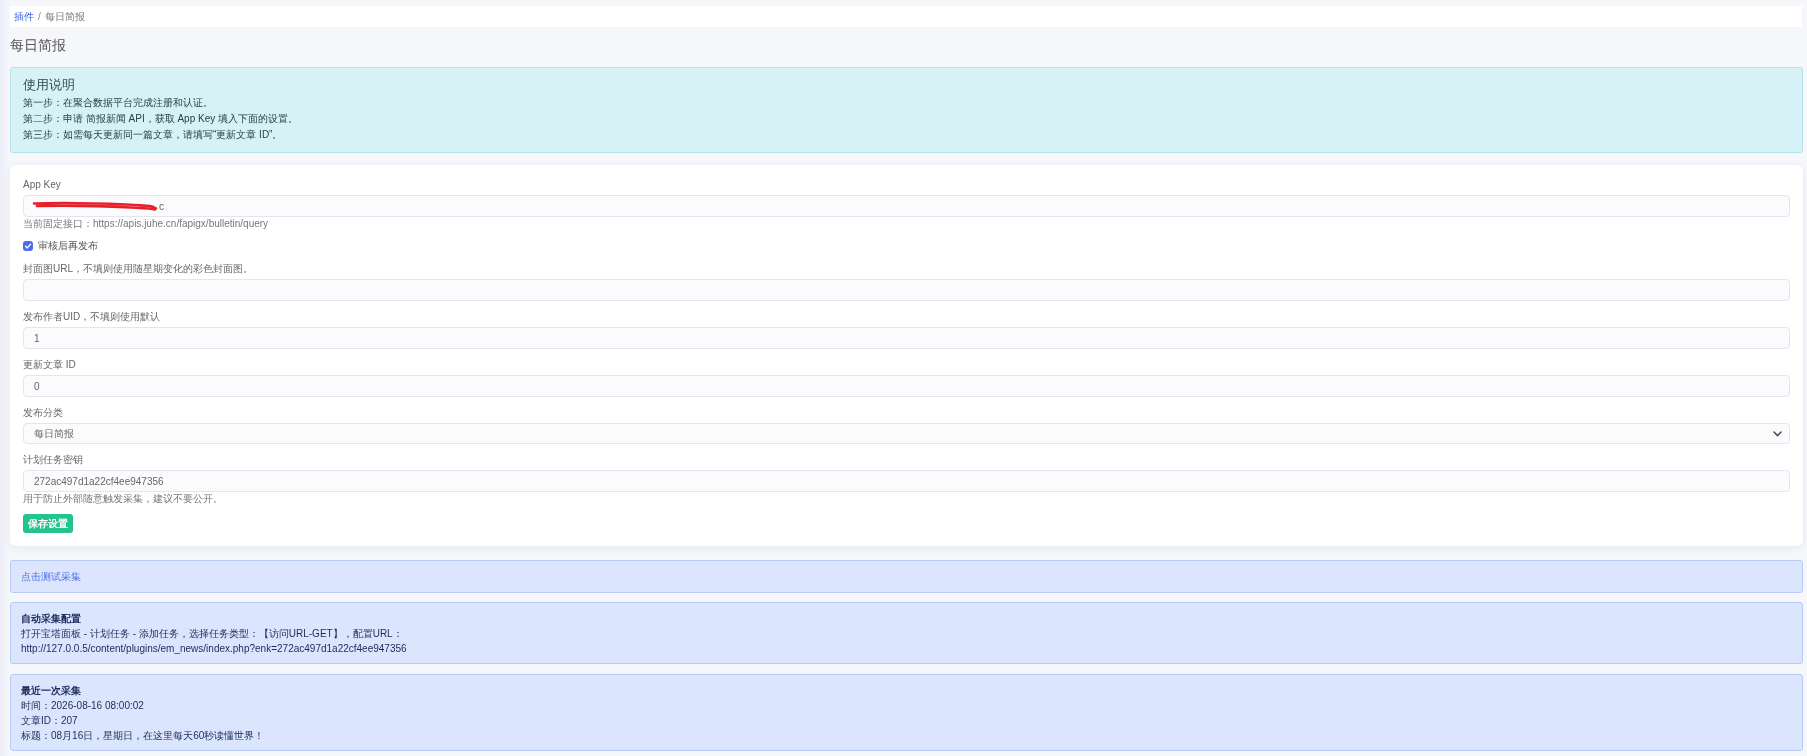 The height and width of the screenshot is (756, 1807). I want to click on field-label: App Key, so click(42, 185).